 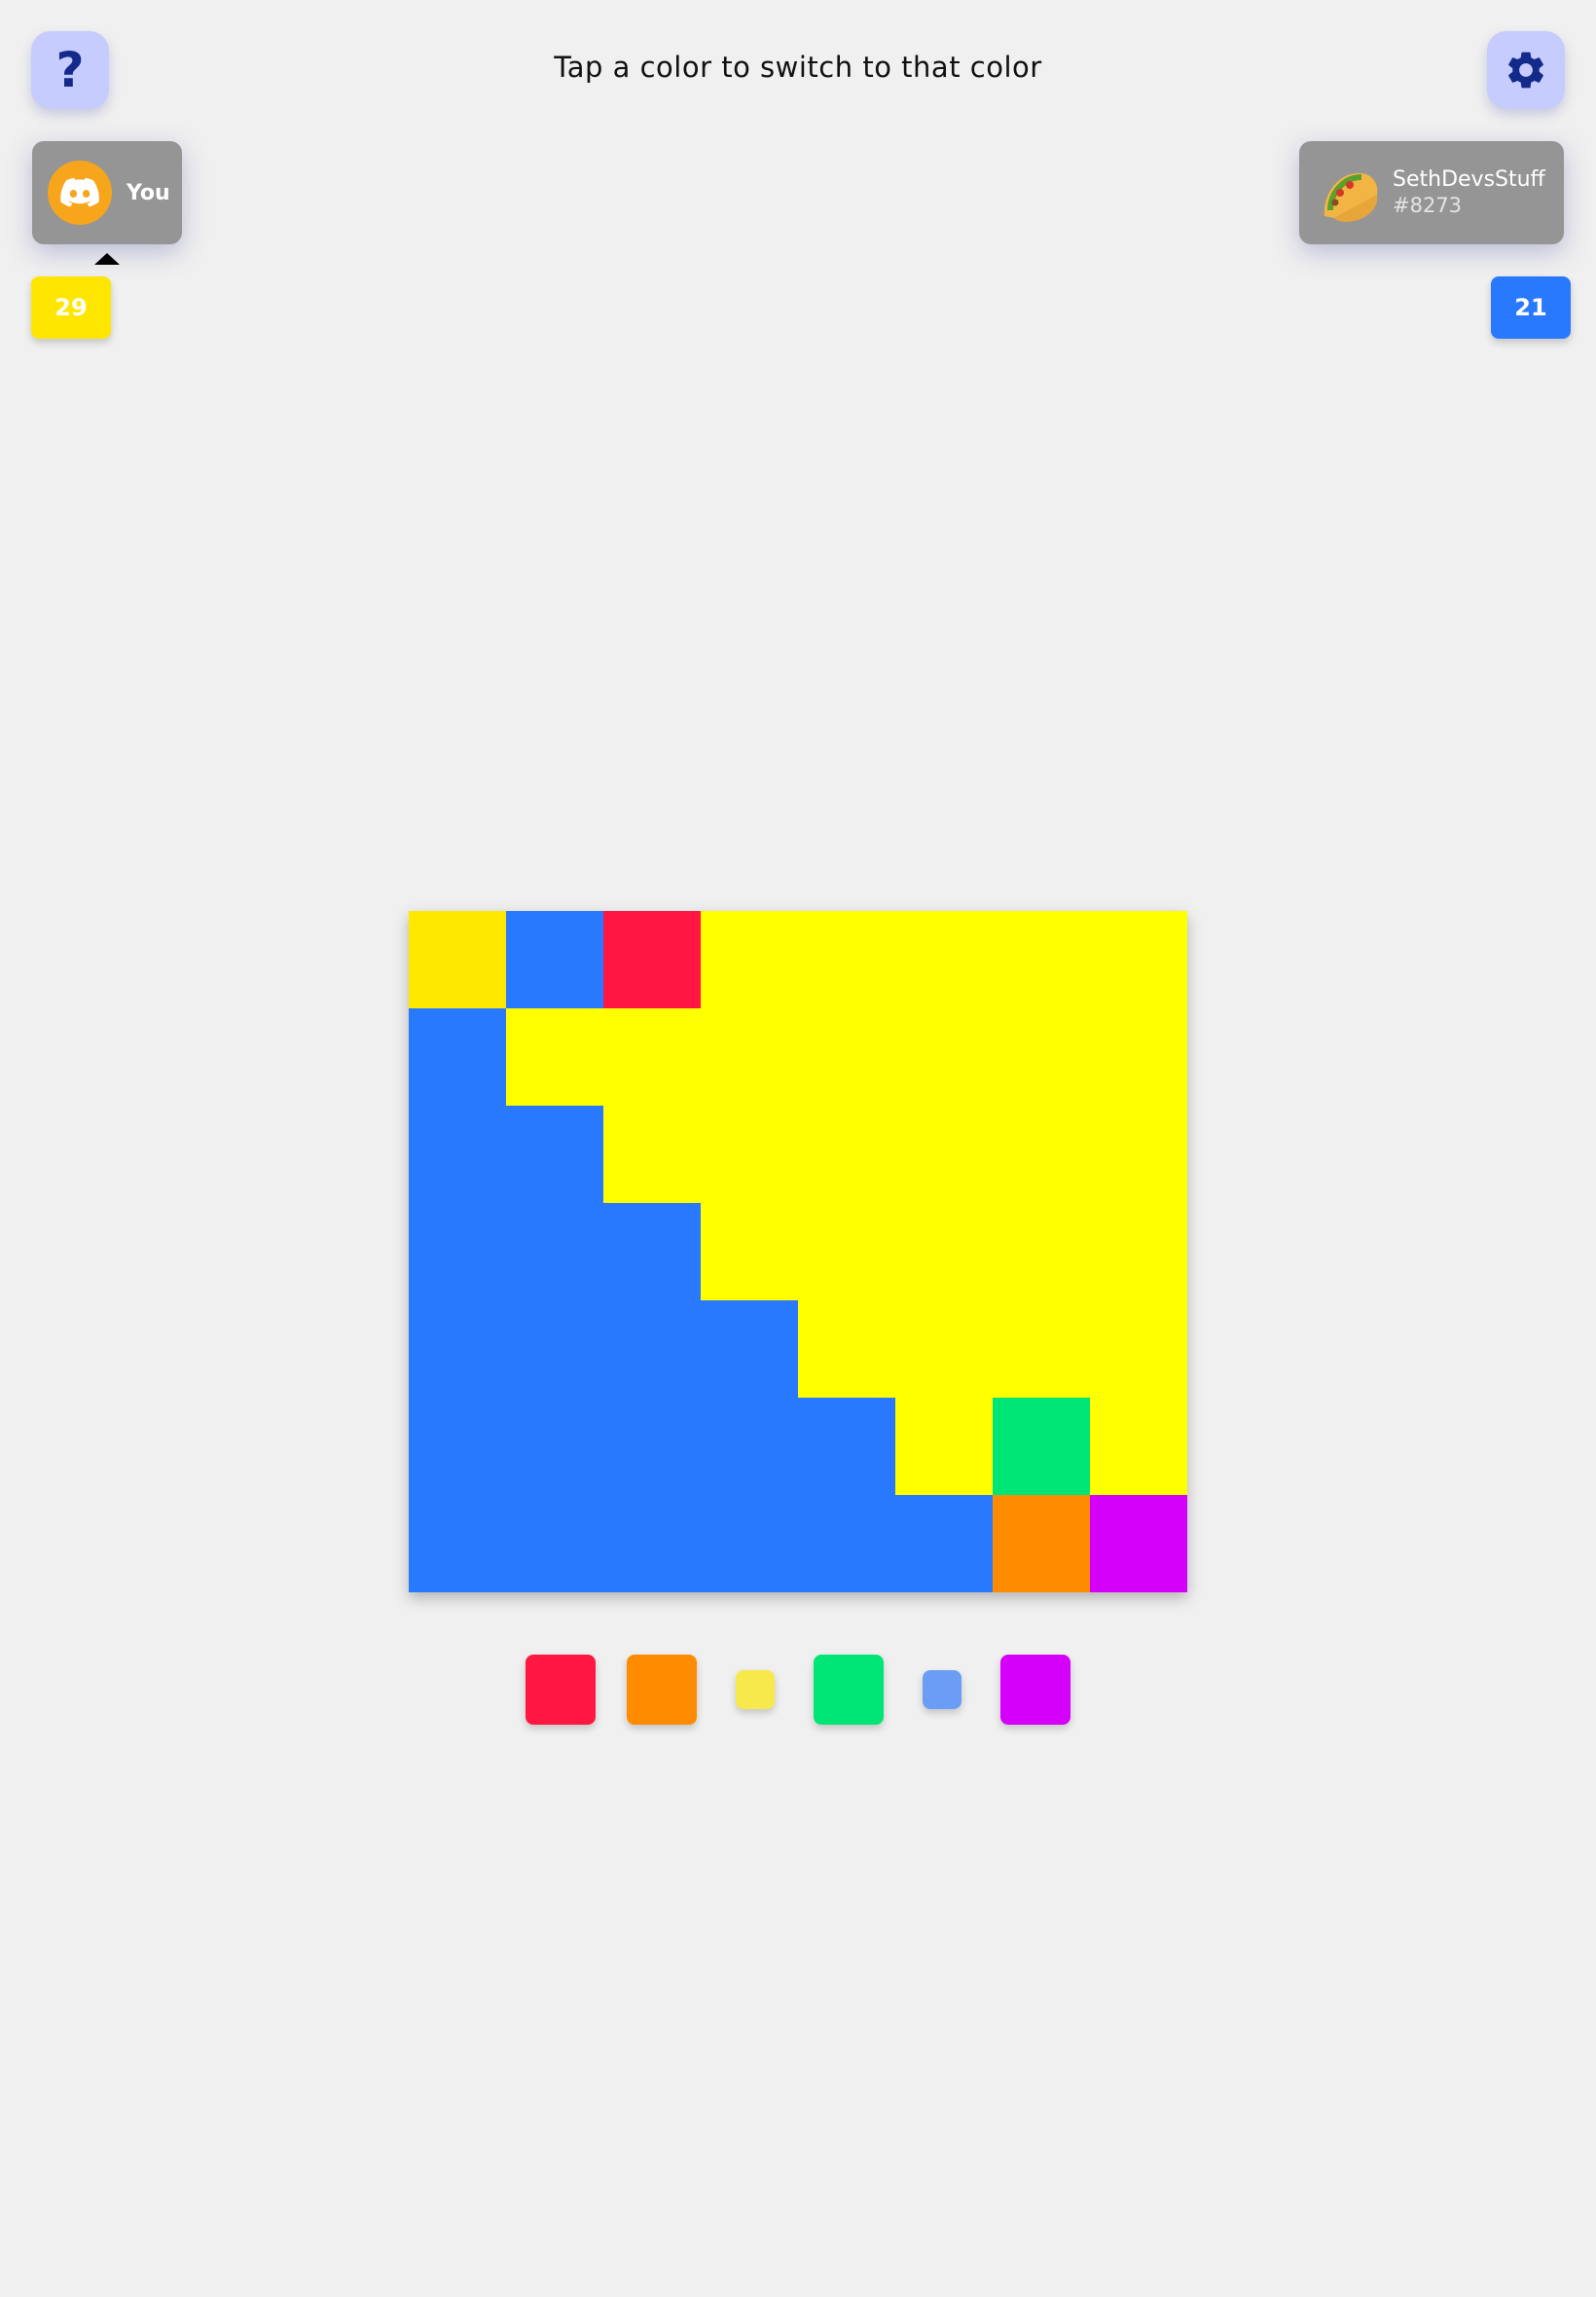 I want to click on player-card-you: You, so click(x=107, y=192).